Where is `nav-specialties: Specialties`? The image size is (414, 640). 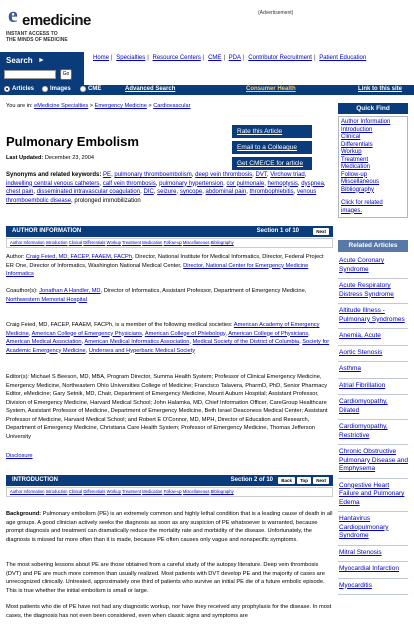 nav-specialties: Specialties is located at coordinates (130, 58).